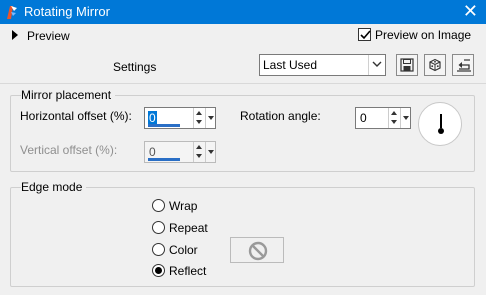 Image resolution: width=486 pixels, height=295 pixels. I want to click on radio-wrap, so click(158, 205).